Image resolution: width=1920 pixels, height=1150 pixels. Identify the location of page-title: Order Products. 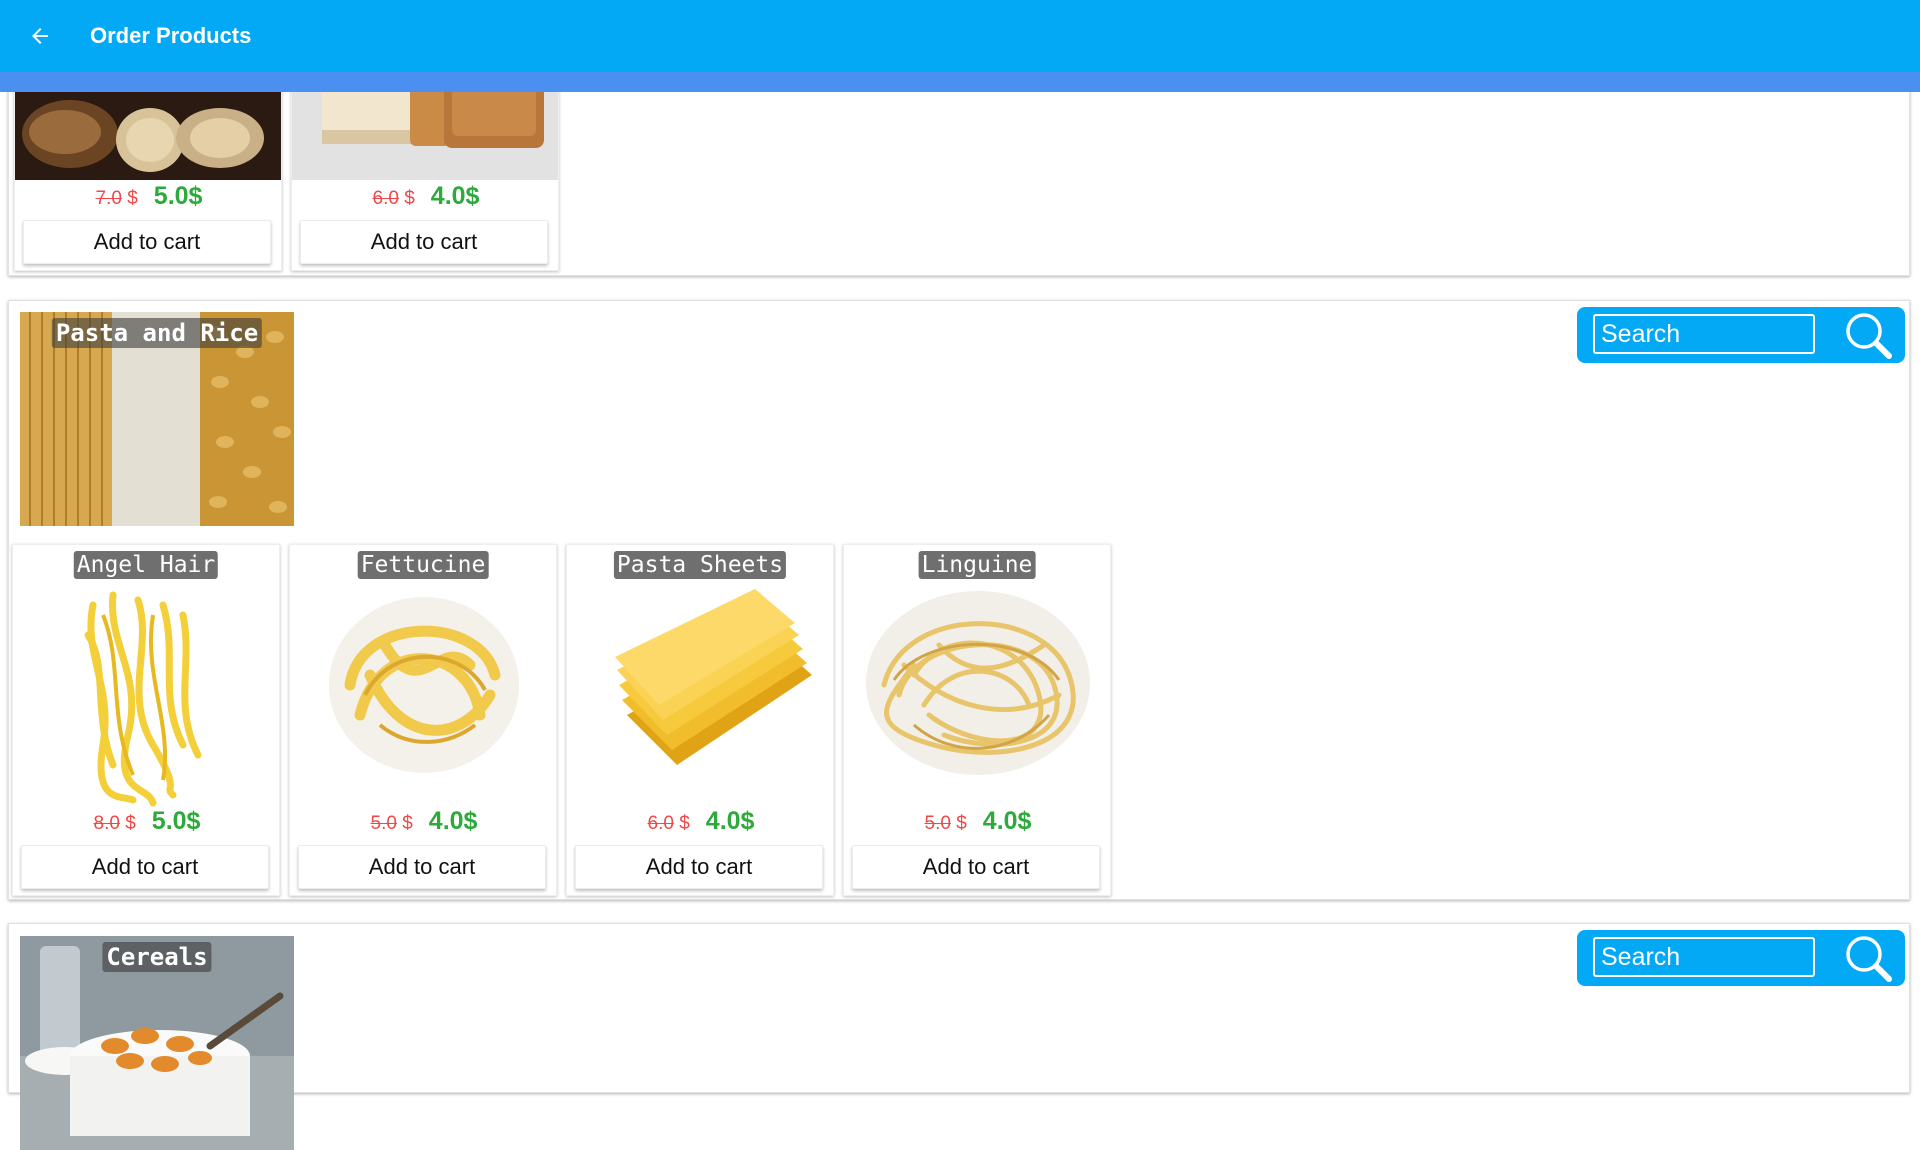
(171, 35).